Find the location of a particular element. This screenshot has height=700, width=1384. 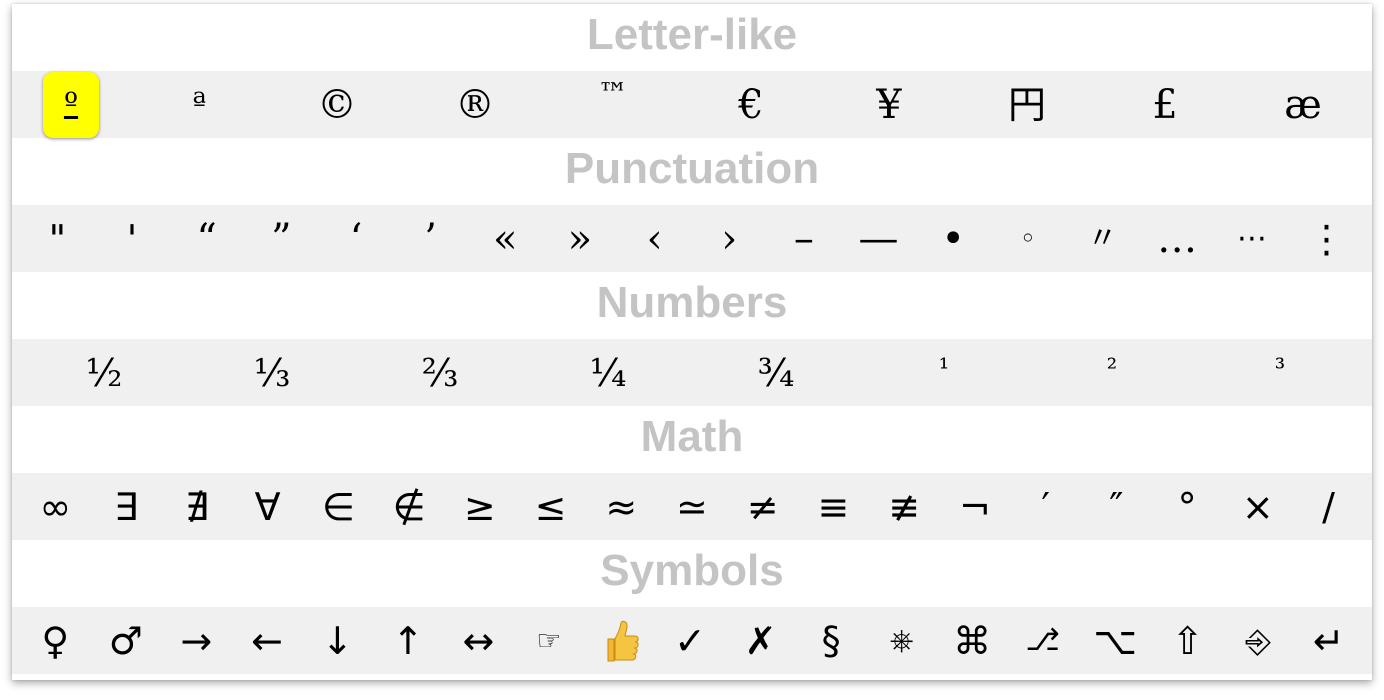

char-right-double-quote: ” is located at coordinates (281, 238).